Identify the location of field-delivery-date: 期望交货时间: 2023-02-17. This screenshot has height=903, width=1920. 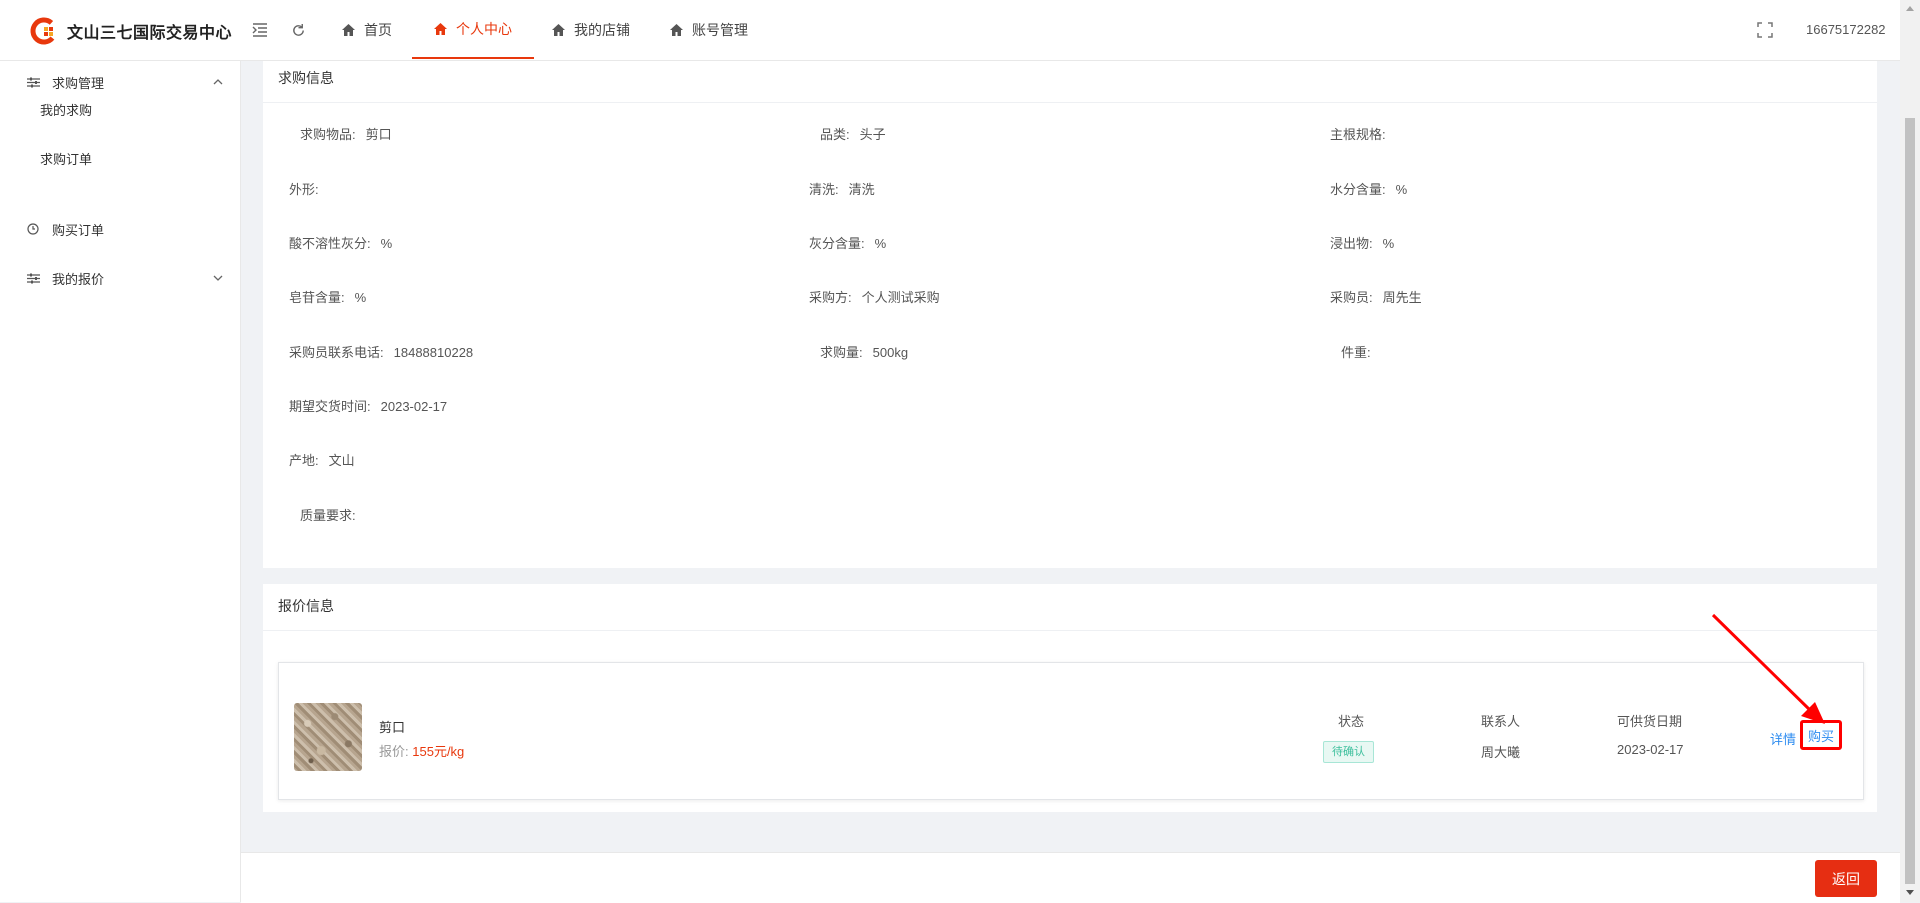
(368, 406).